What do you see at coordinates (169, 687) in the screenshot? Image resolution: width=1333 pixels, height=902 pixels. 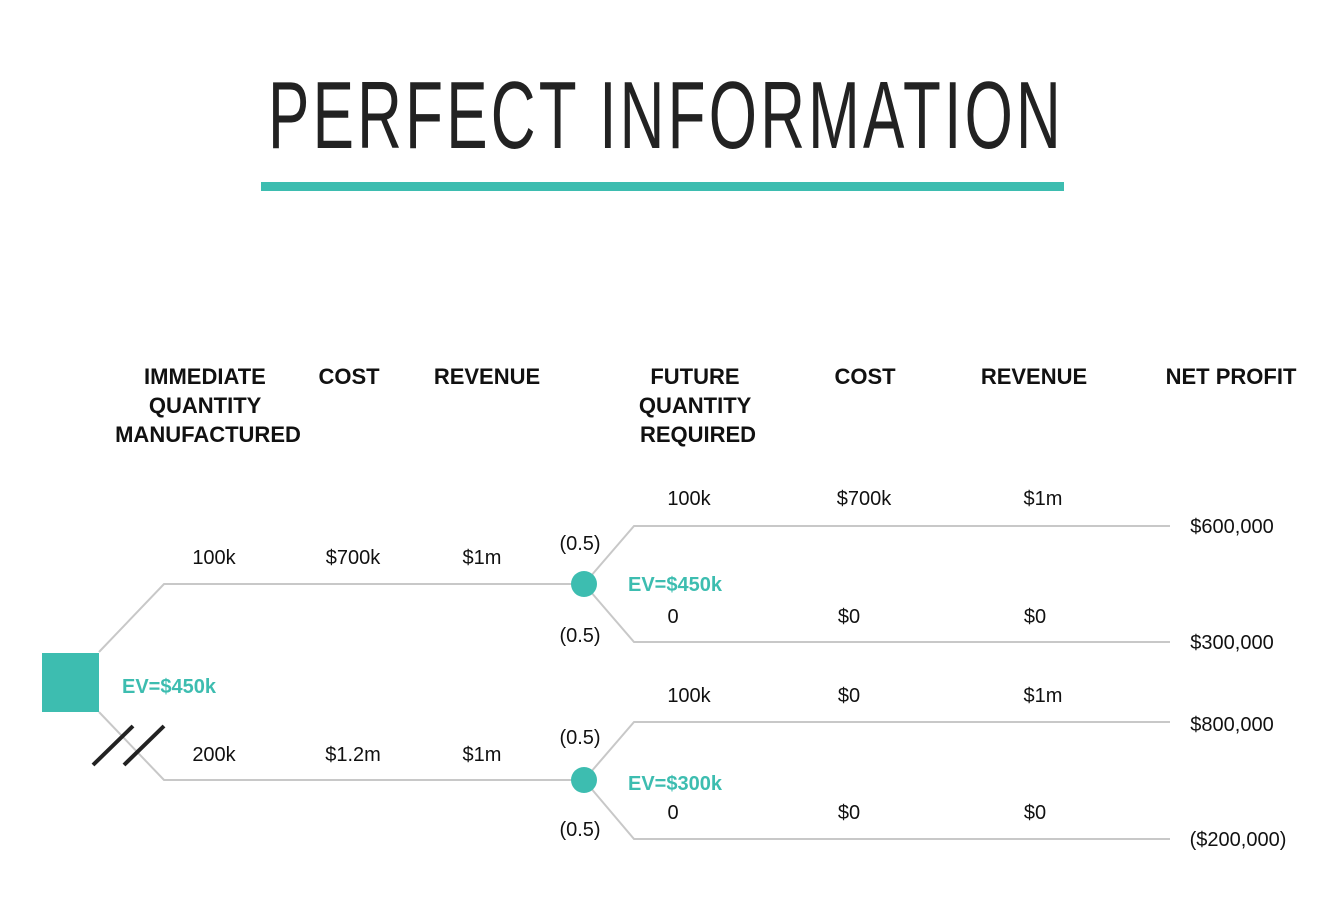 I see `root-ev-label: EV=$450k` at bounding box center [169, 687].